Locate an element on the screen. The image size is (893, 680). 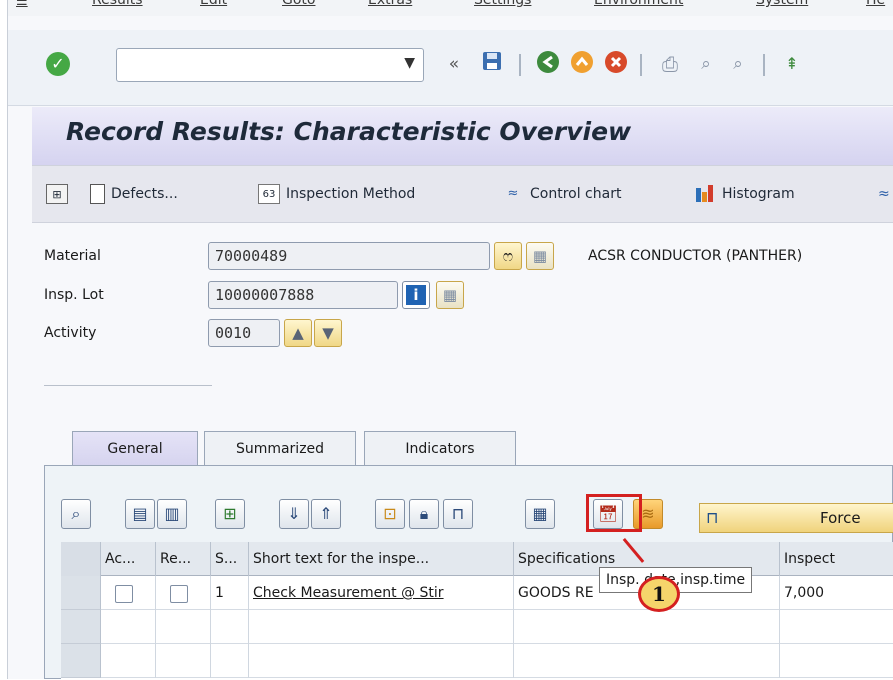
deselect-all-icon: ▥ is located at coordinates (172, 514).